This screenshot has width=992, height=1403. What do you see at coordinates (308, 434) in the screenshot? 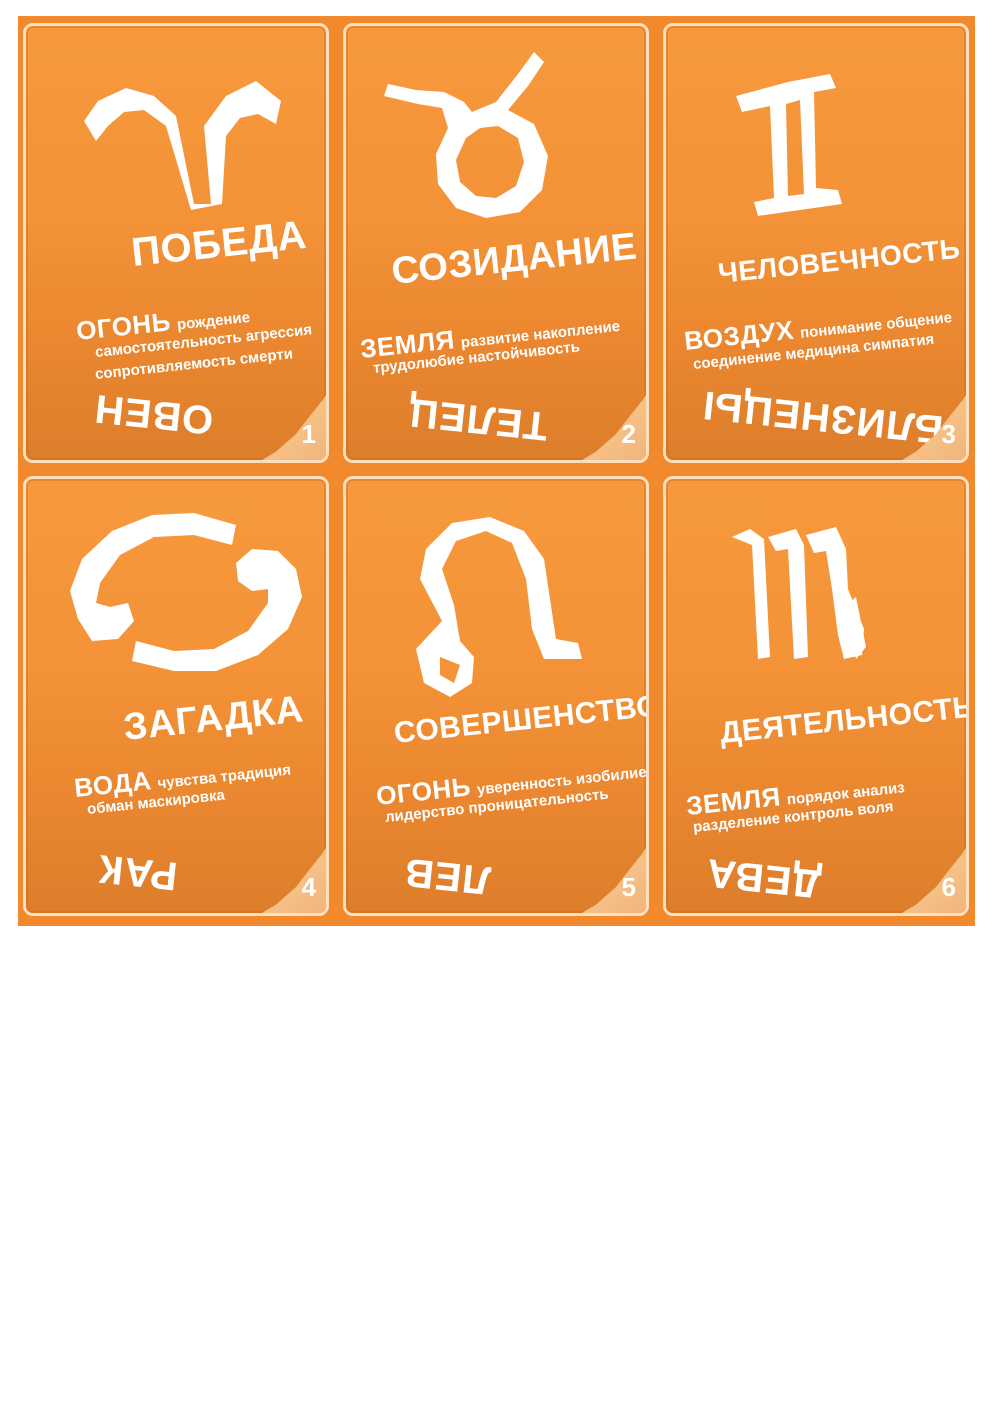
I see `card-number: 1` at bounding box center [308, 434].